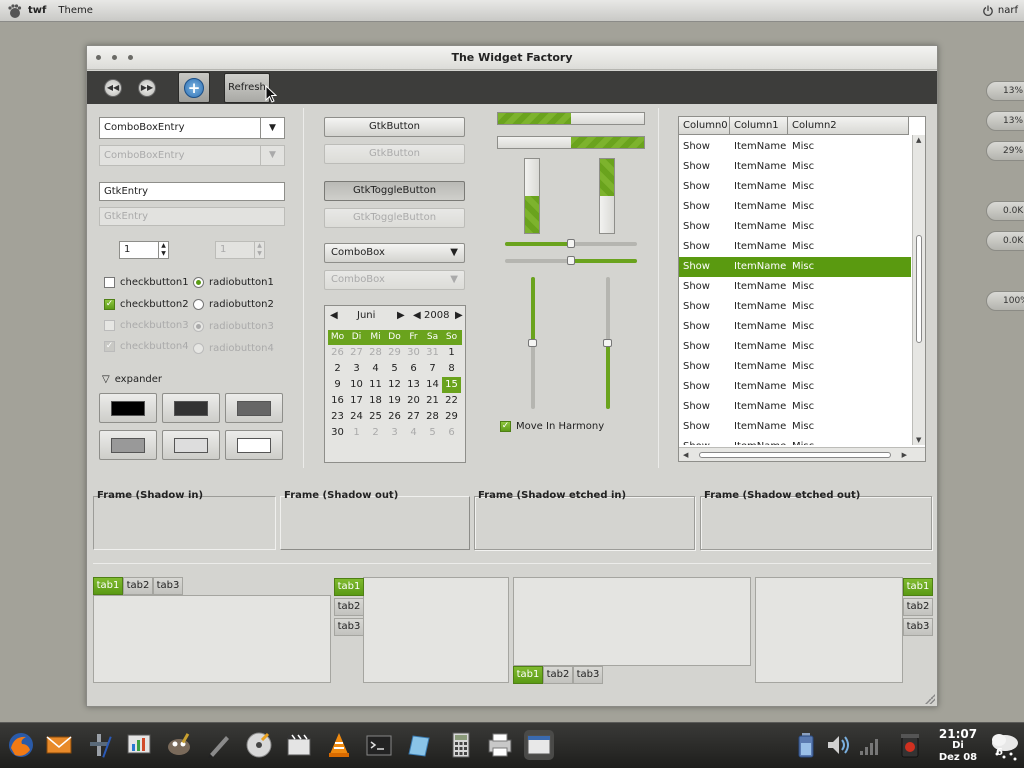  I want to click on color-button-black, so click(128, 408).